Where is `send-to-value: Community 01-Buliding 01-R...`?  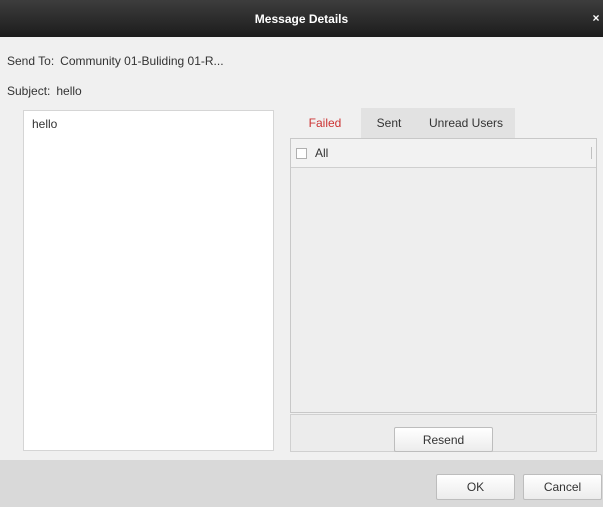
send-to-value: Community 01-Buliding 01-R... is located at coordinates (142, 61).